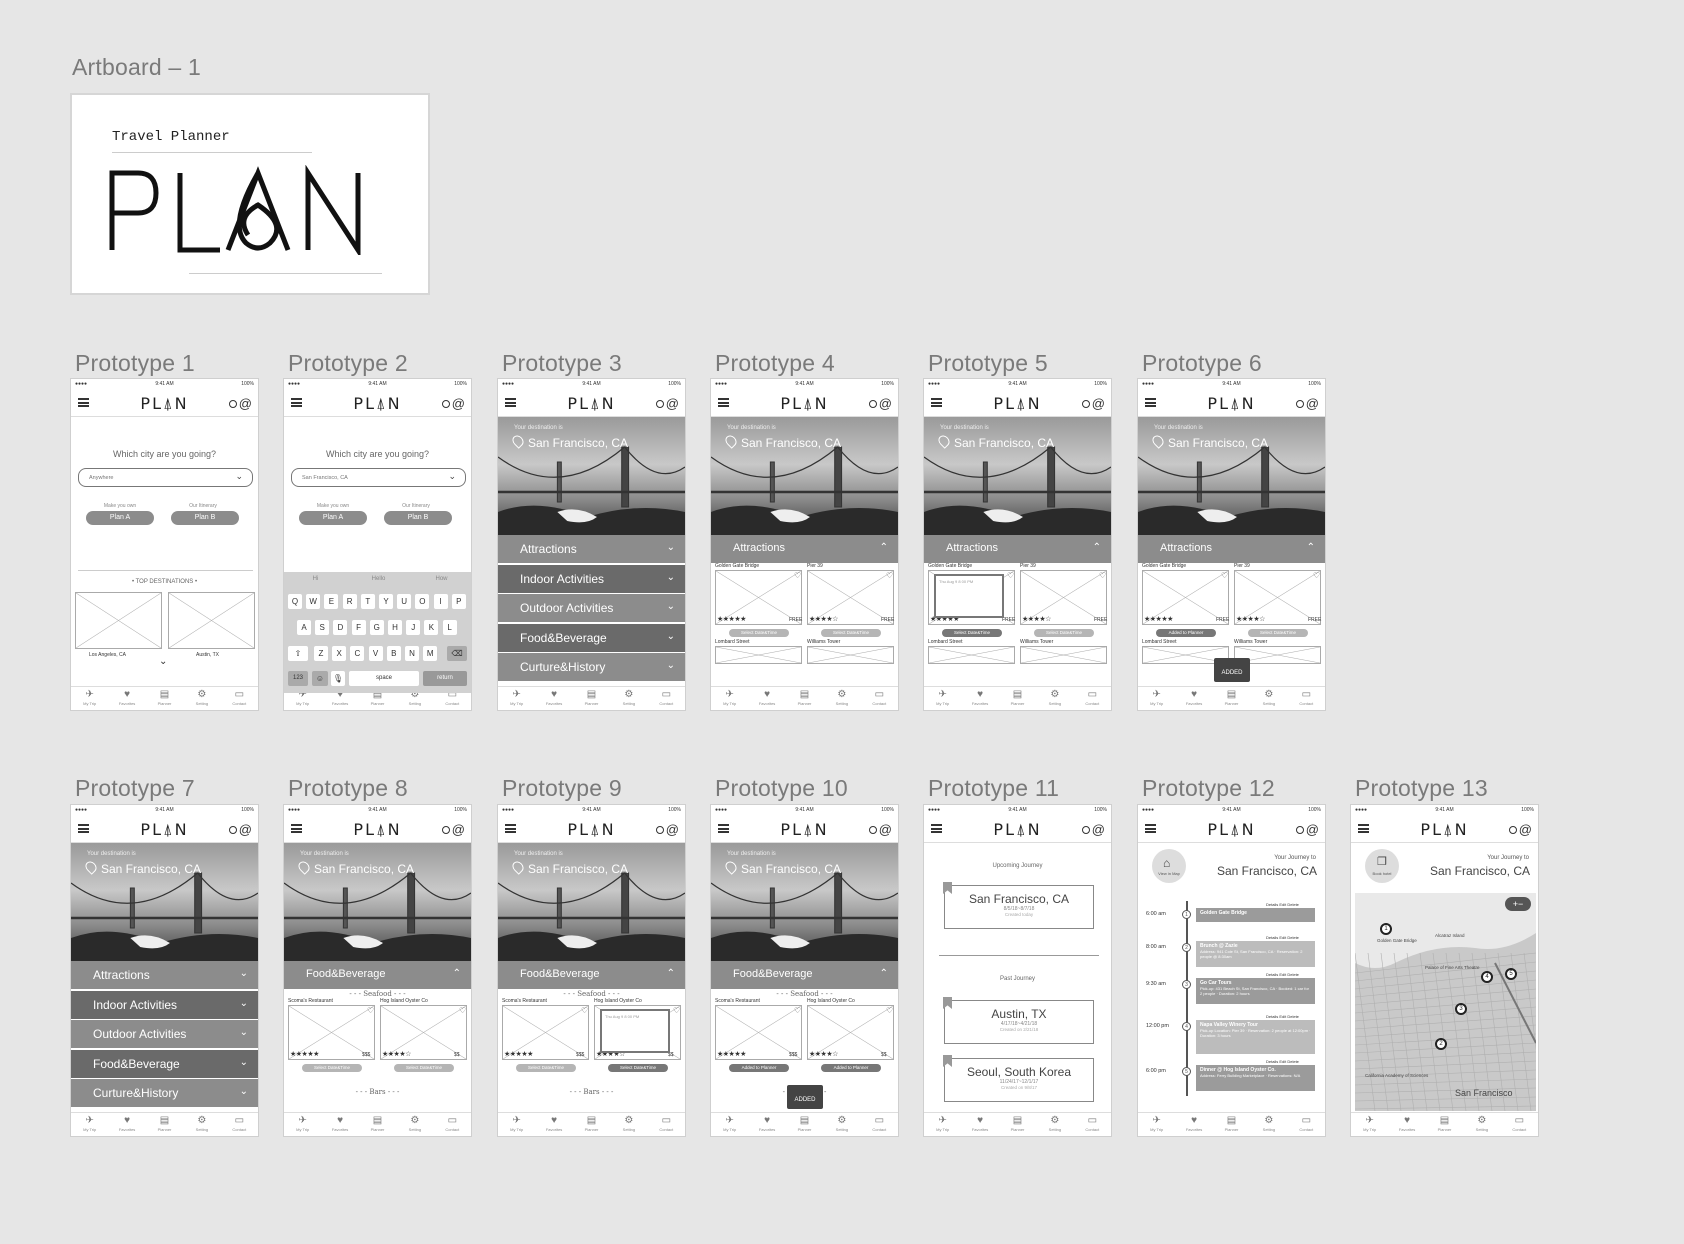 This screenshot has width=1684, height=1244. I want to click on return-key: return, so click(445, 678).